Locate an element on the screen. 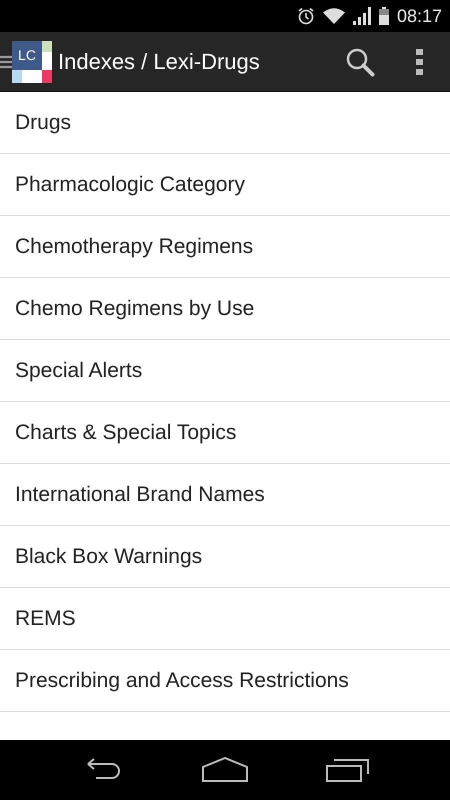  index-list-item: Special Alerts is located at coordinates (225, 371).